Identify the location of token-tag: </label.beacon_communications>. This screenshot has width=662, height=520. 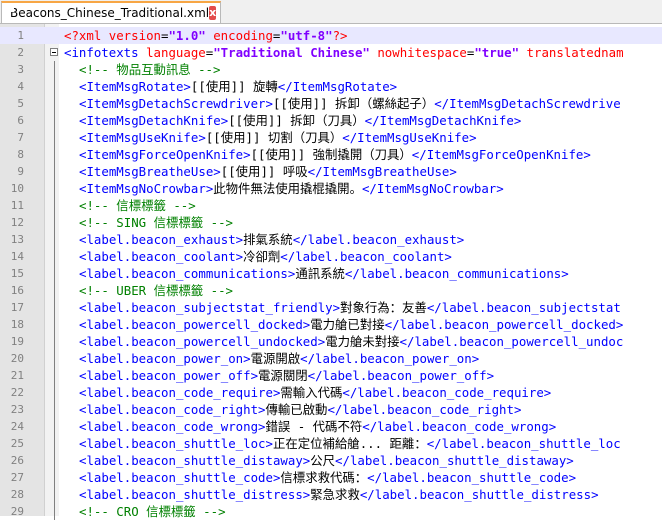
(456, 273).